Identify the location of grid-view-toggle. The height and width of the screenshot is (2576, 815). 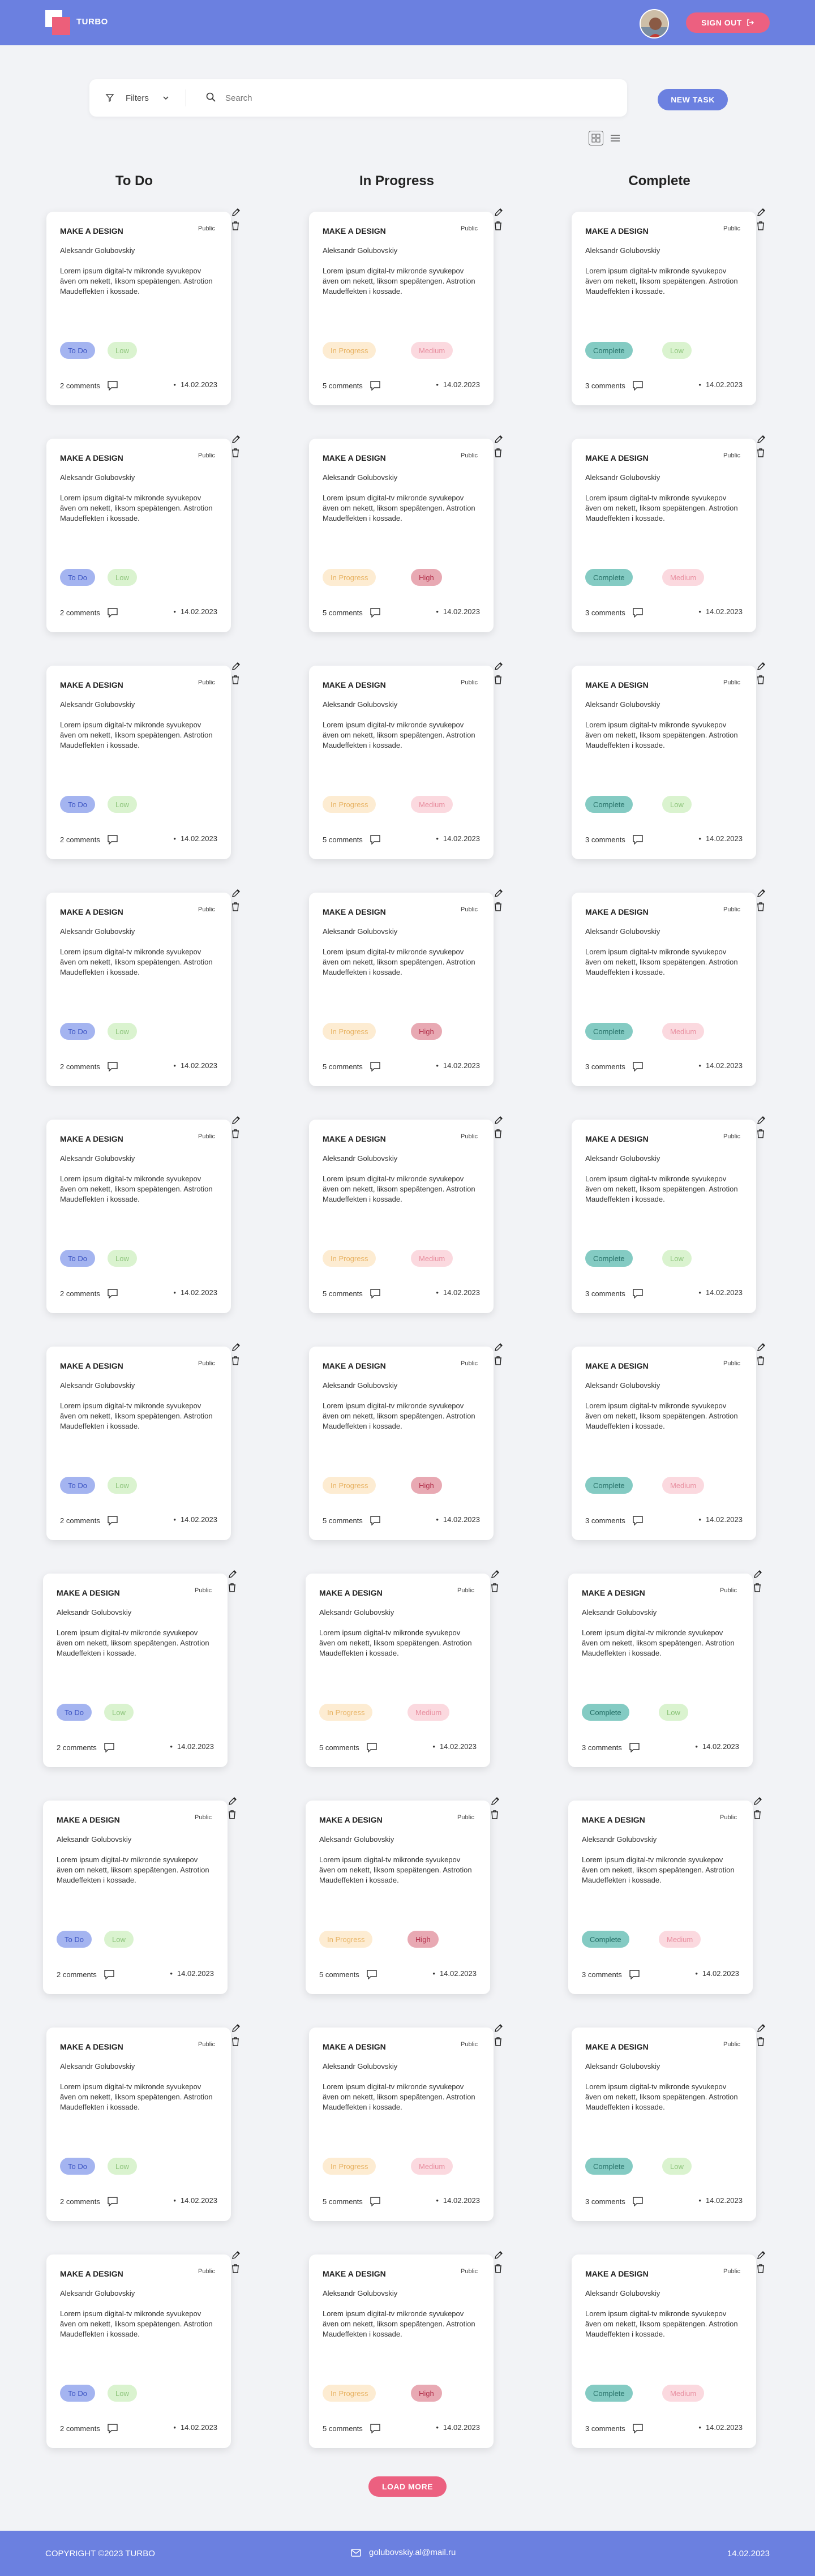
(596, 138).